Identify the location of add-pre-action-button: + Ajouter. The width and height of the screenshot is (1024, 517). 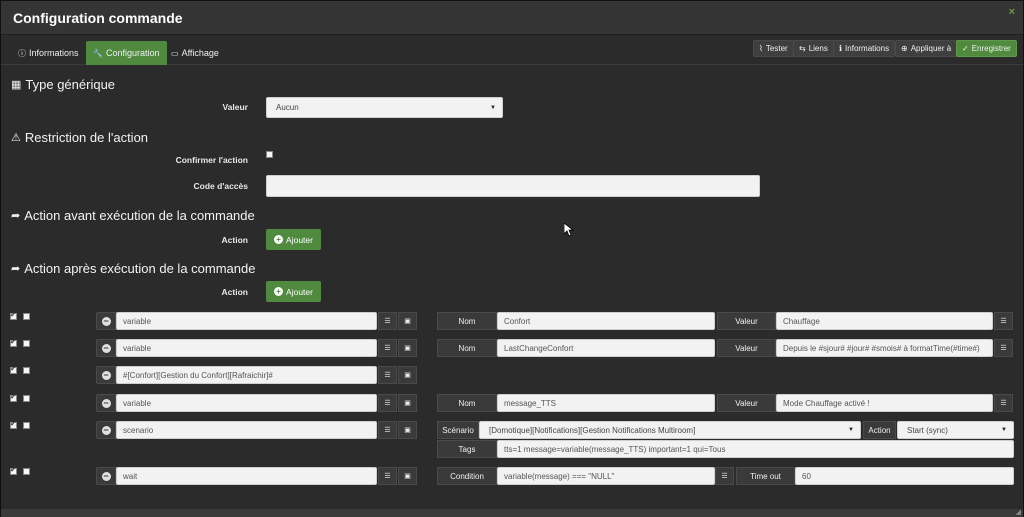
(293, 239).